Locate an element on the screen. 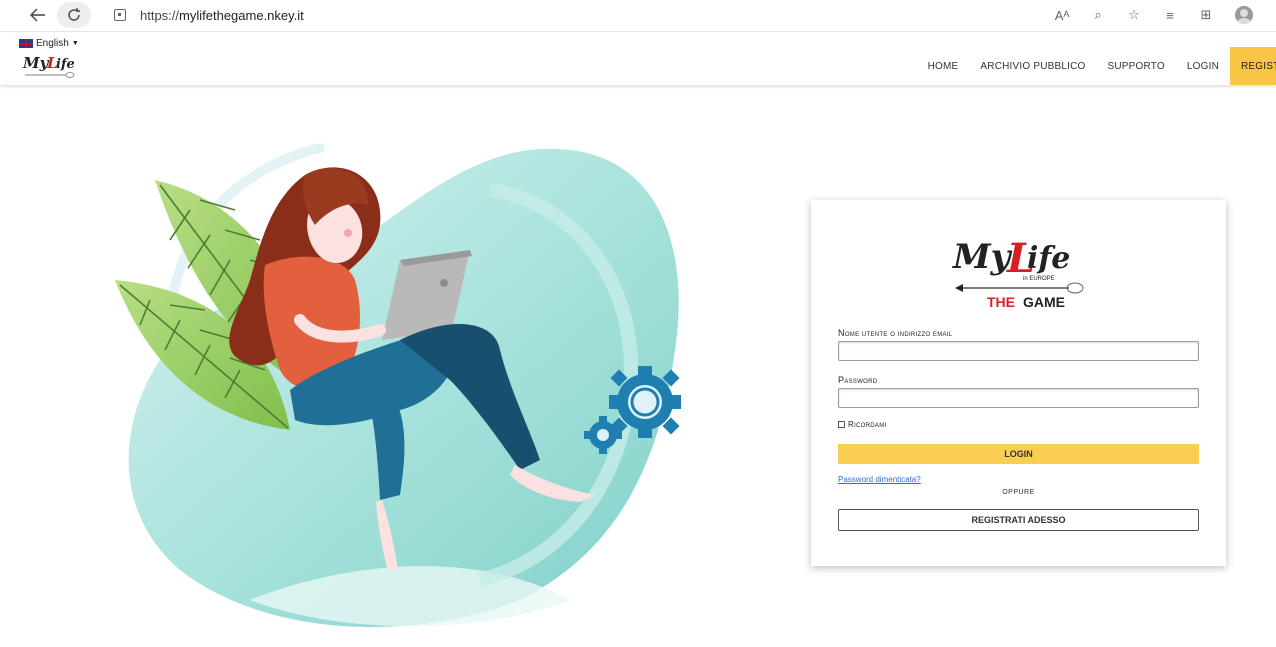  url-host: mylifethegame.nkey.it is located at coordinates (241, 15).